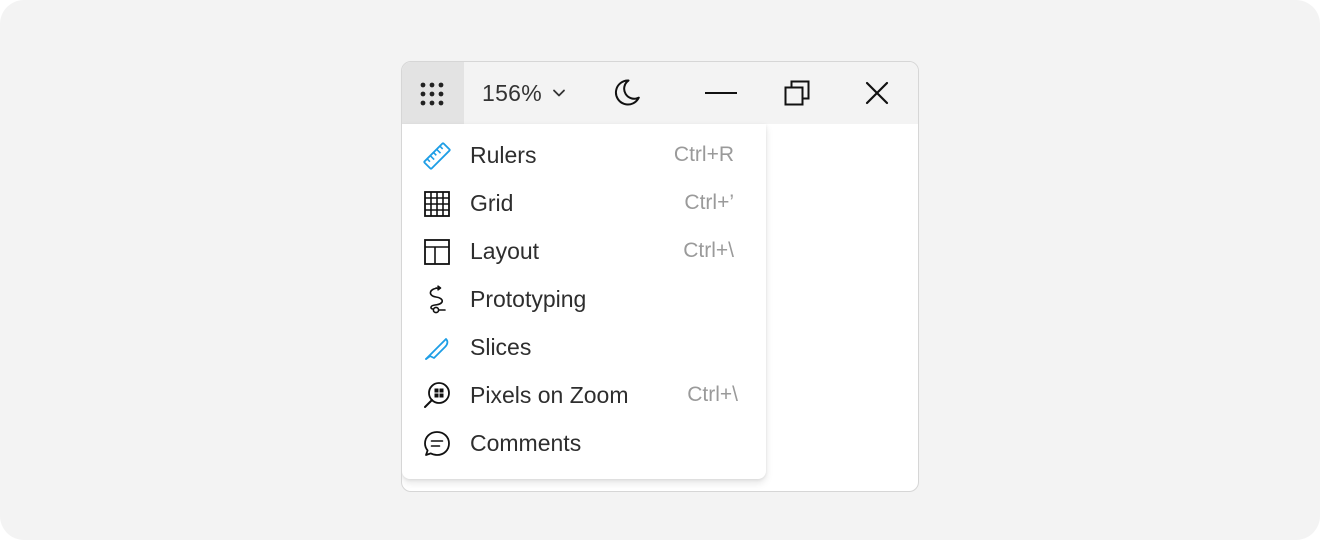 The height and width of the screenshot is (540, 1320). I want to click on minimize-button, so click(721, 93).